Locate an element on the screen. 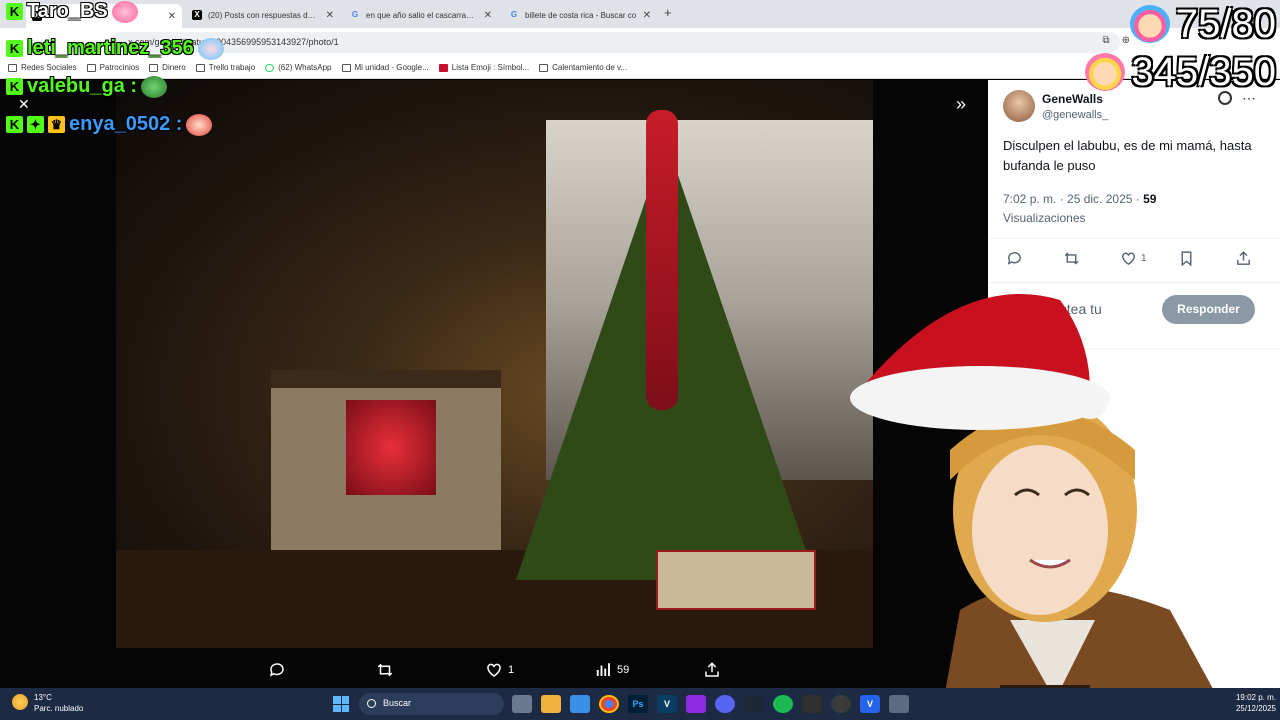 The image size is (1280, 720). chat-message: K Taro_BS is located at coordinates (72, 11).